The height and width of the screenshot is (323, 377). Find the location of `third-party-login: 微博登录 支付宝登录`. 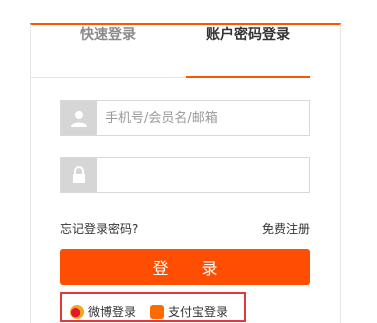

third-party-login: 微博登录 支付宝登录 is located at coordinates (153, 307).